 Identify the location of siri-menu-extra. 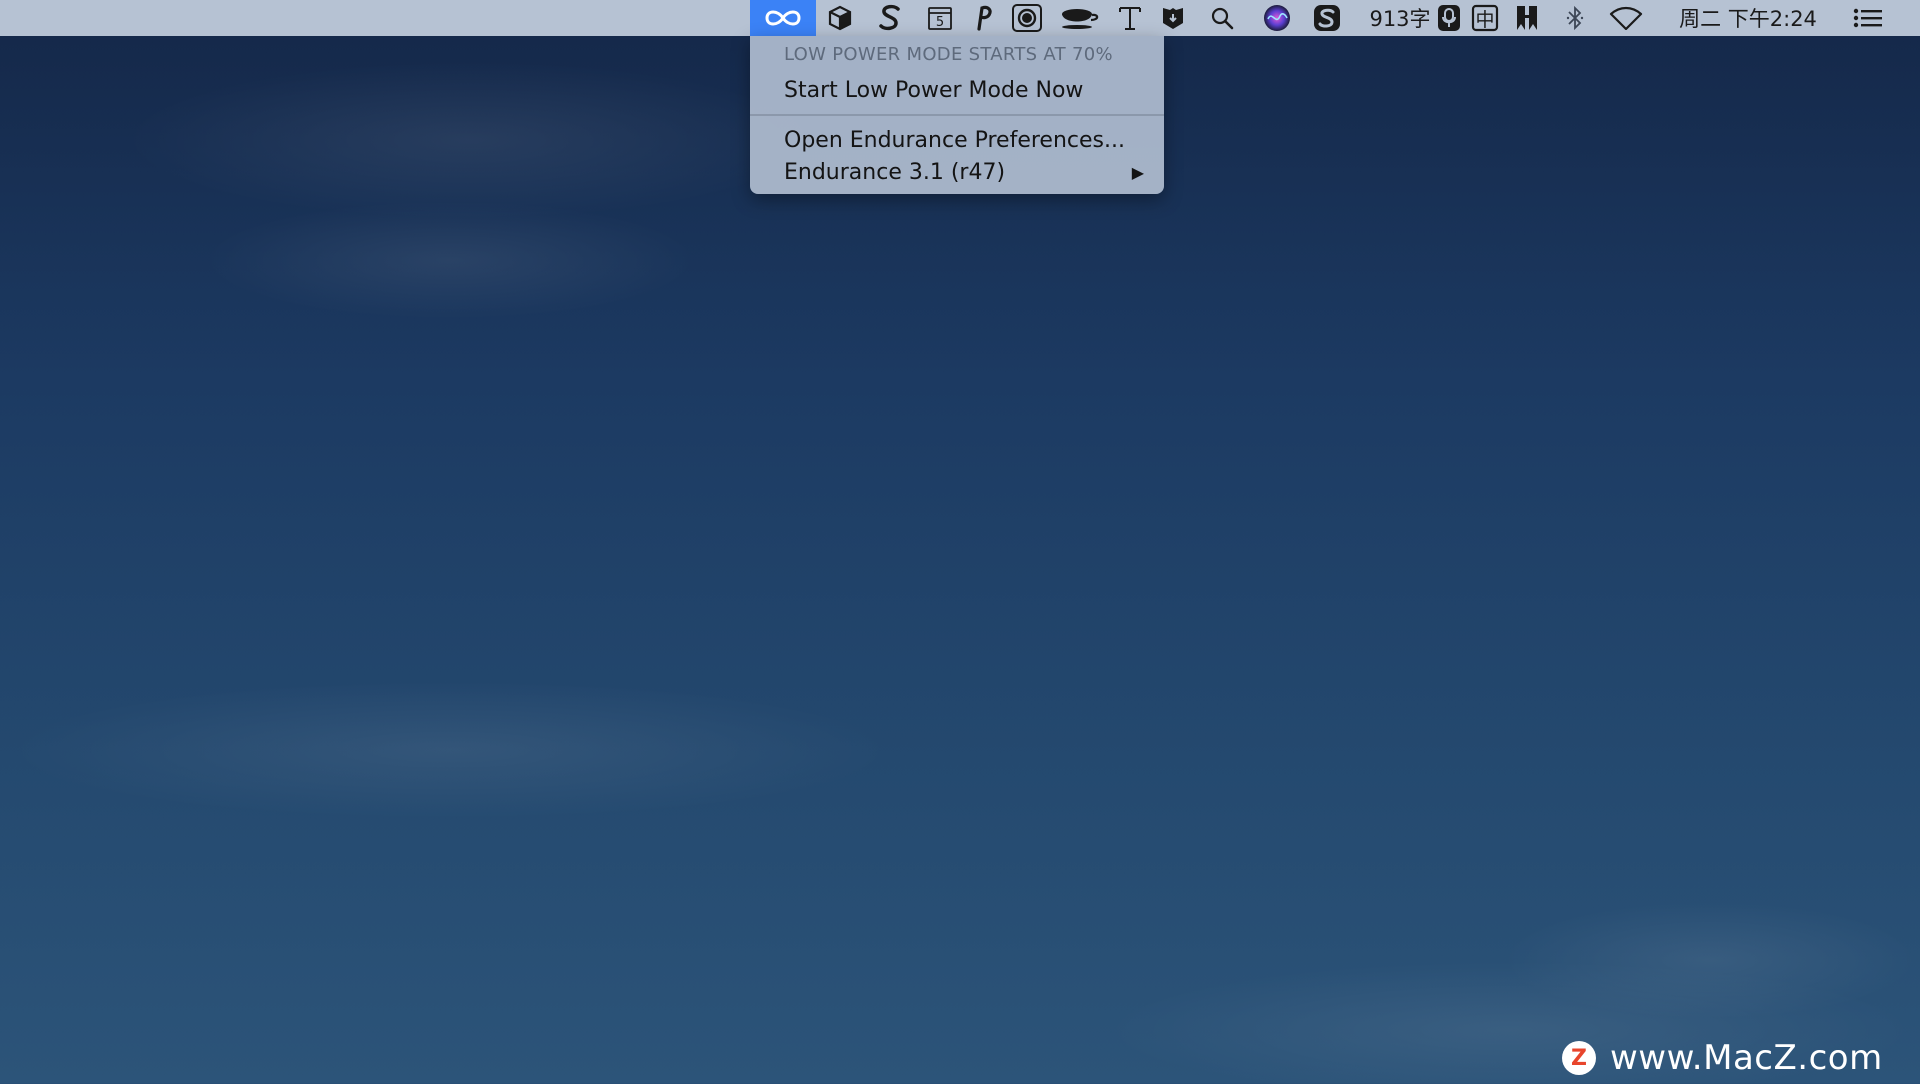
(1277, 18).